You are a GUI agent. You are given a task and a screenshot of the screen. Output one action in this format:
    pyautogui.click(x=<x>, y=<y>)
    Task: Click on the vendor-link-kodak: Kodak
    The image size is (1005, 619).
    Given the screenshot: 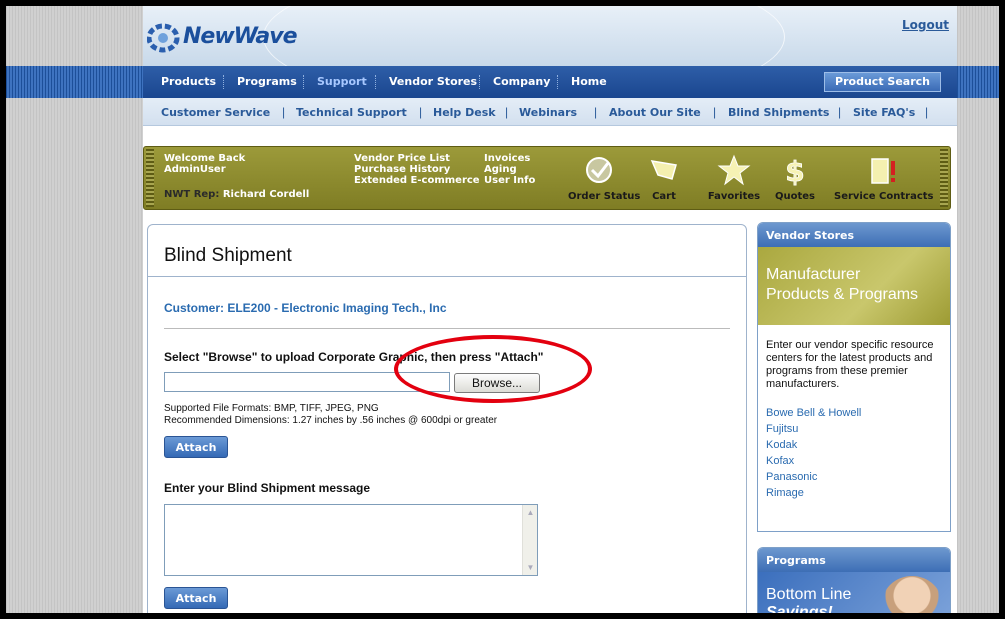 What is the action you would take?
    pyautogui.click(x=854, y=445)
    